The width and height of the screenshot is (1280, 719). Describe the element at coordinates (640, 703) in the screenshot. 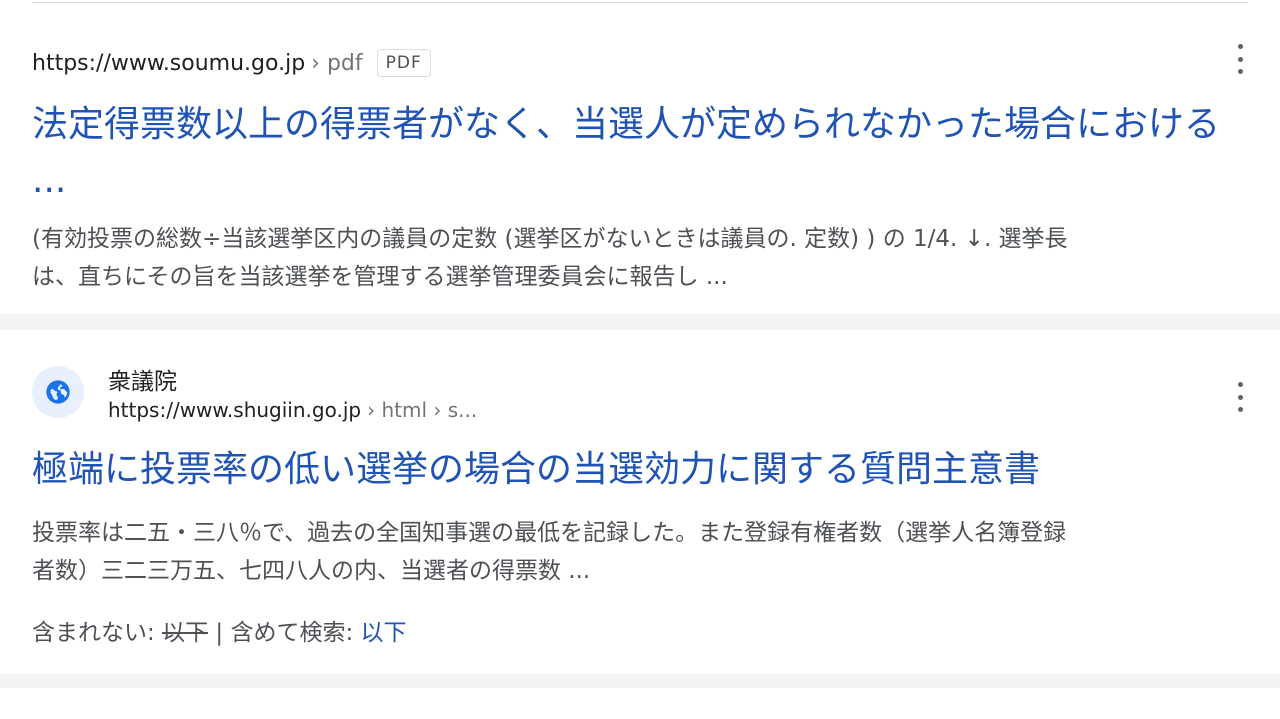

I see `next-result-area` at that location.